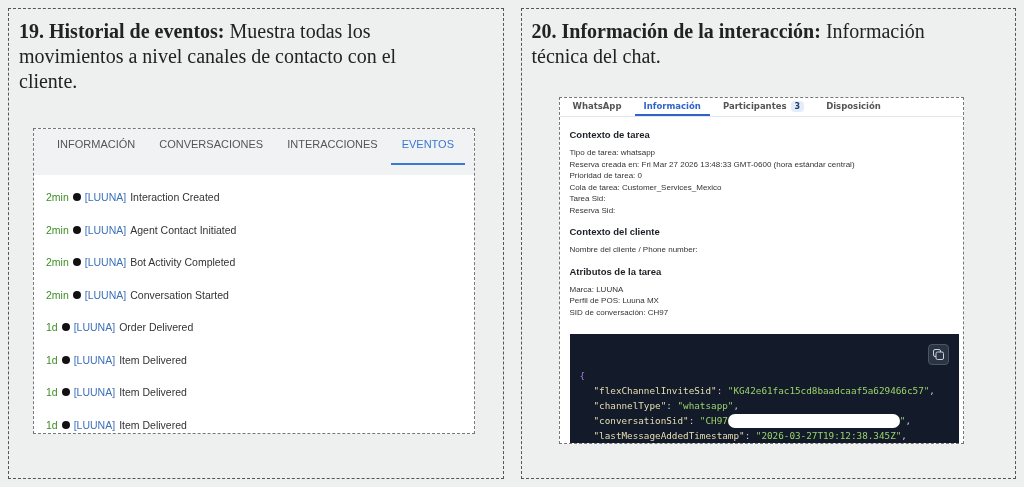 The width and height of the screenshot is (1024, 487). What do you see at coordinates (582, 376) in the screenshot?
I see `code-brace: {` at bounding box center [582, 376].